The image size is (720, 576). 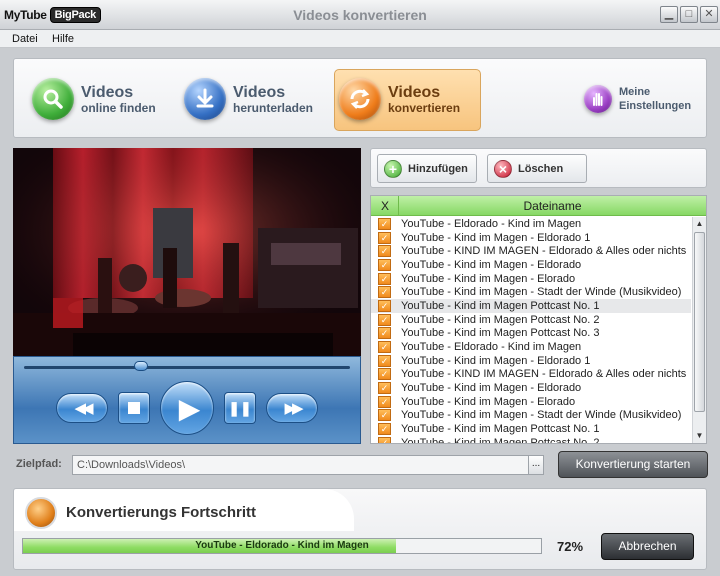 What do you see at coordinates (134, 408) in the screenshot?
I see `stop-button` at bounding box center [134, 408].